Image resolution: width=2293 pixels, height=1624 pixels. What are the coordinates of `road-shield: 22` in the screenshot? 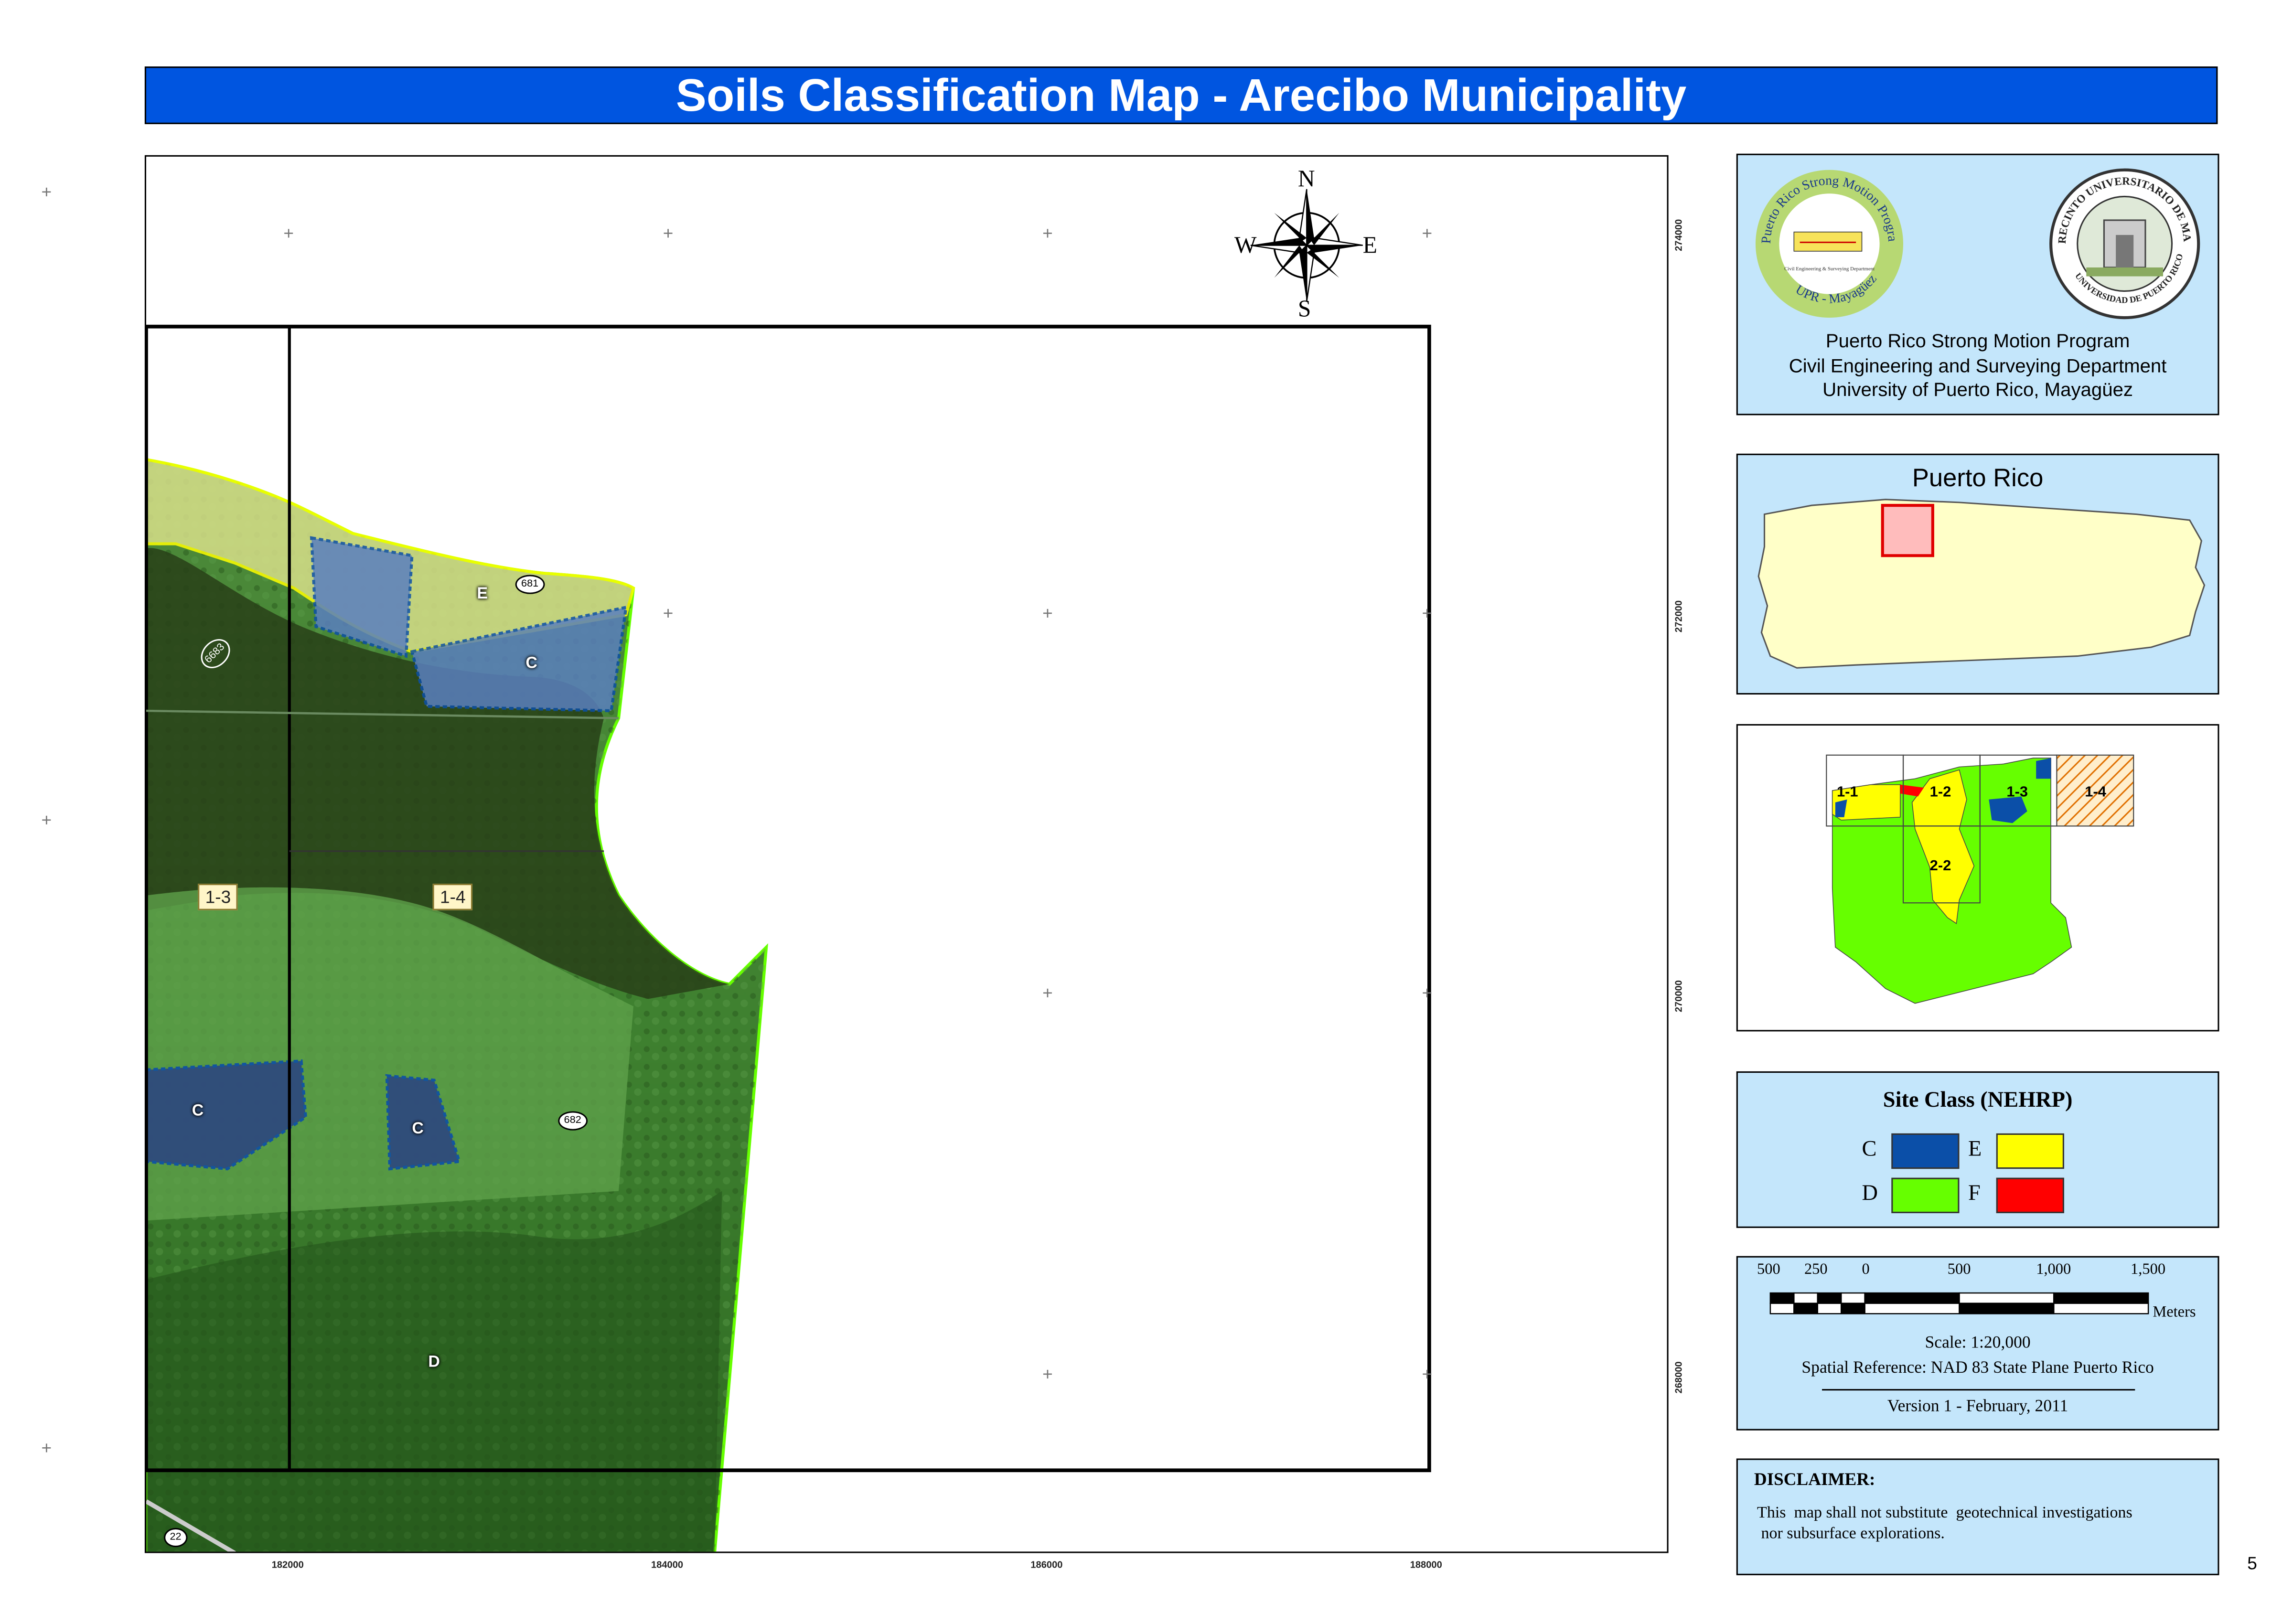 It's located at (175, 1538).